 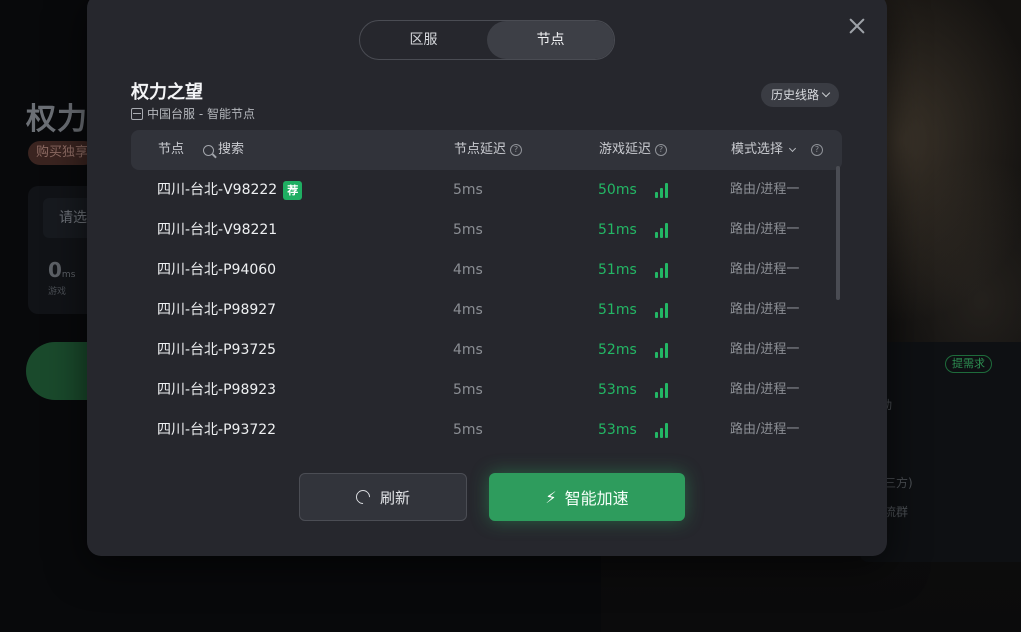 I want to click on game-latency: 52ms, so click(x=617, y=350).